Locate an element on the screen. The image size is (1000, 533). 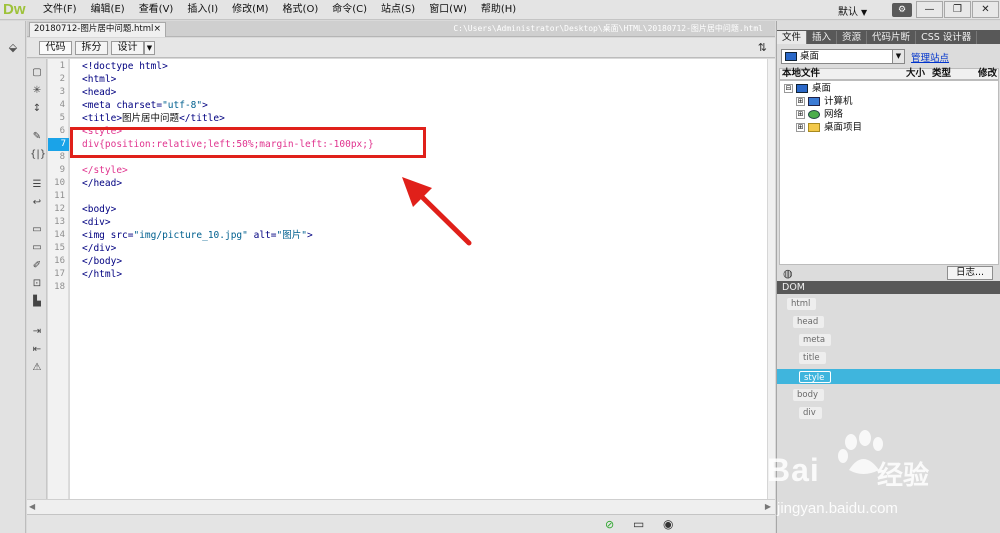
line-number: 12 is located at coordinates (59, 209).